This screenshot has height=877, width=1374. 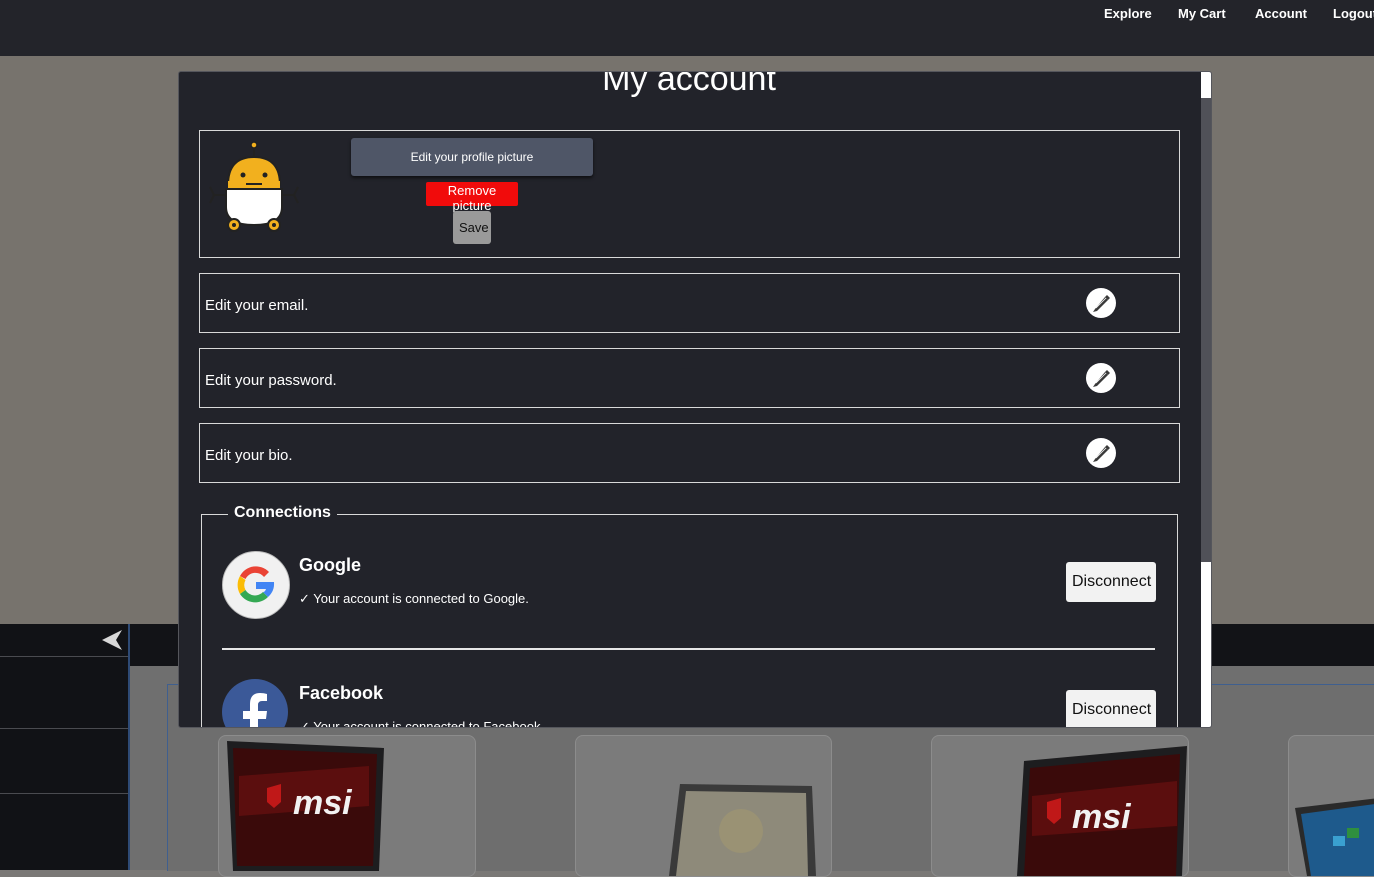 I want to click on connections-legend: Connections, so click(x=282, y=513).